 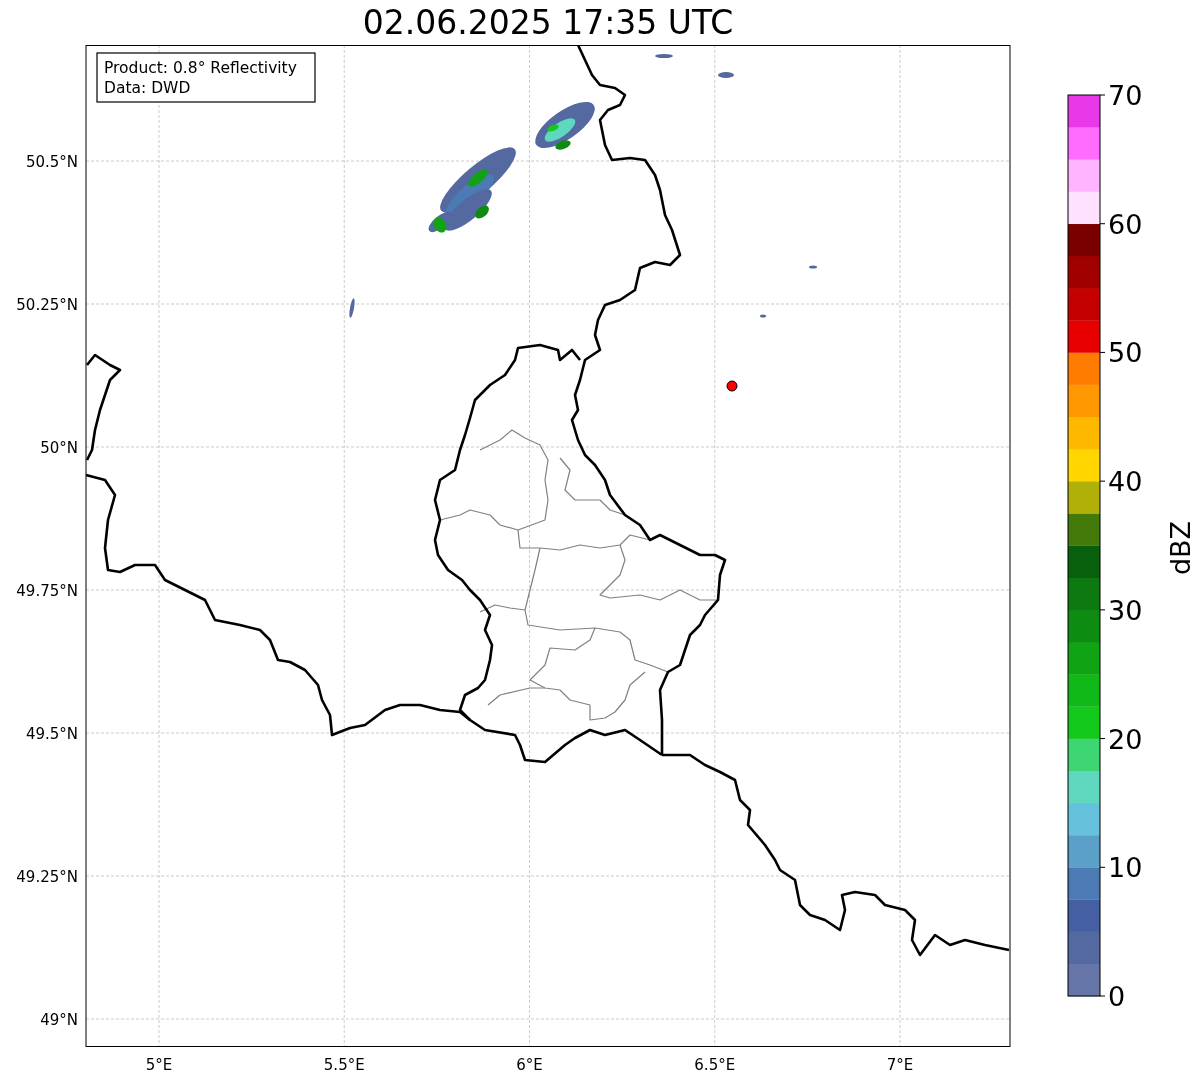 I want to click on colorbar-tick-label: 60, so click(x=1125, y=224).